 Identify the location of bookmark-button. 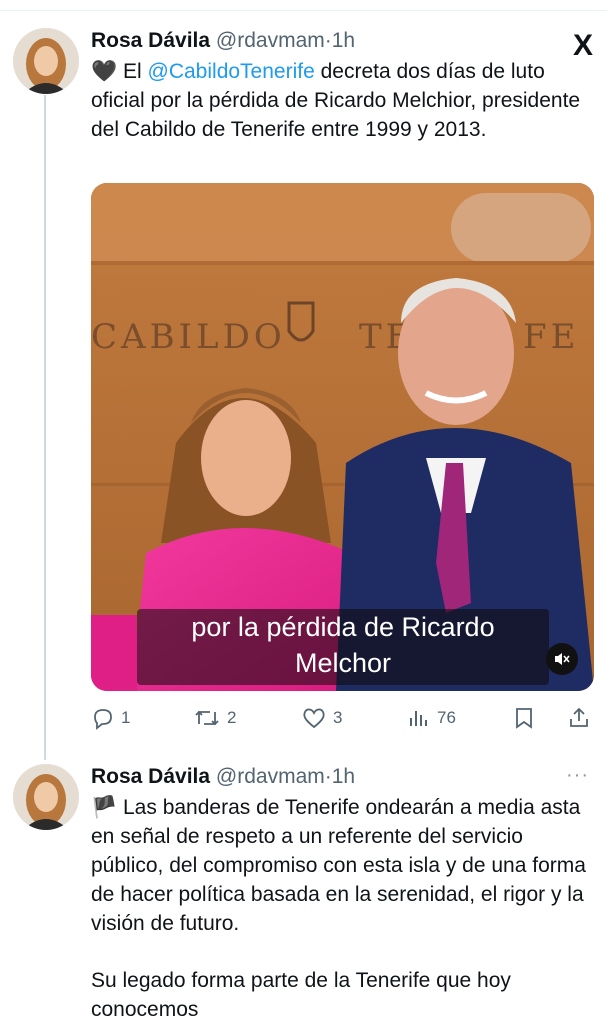
(527, 718).